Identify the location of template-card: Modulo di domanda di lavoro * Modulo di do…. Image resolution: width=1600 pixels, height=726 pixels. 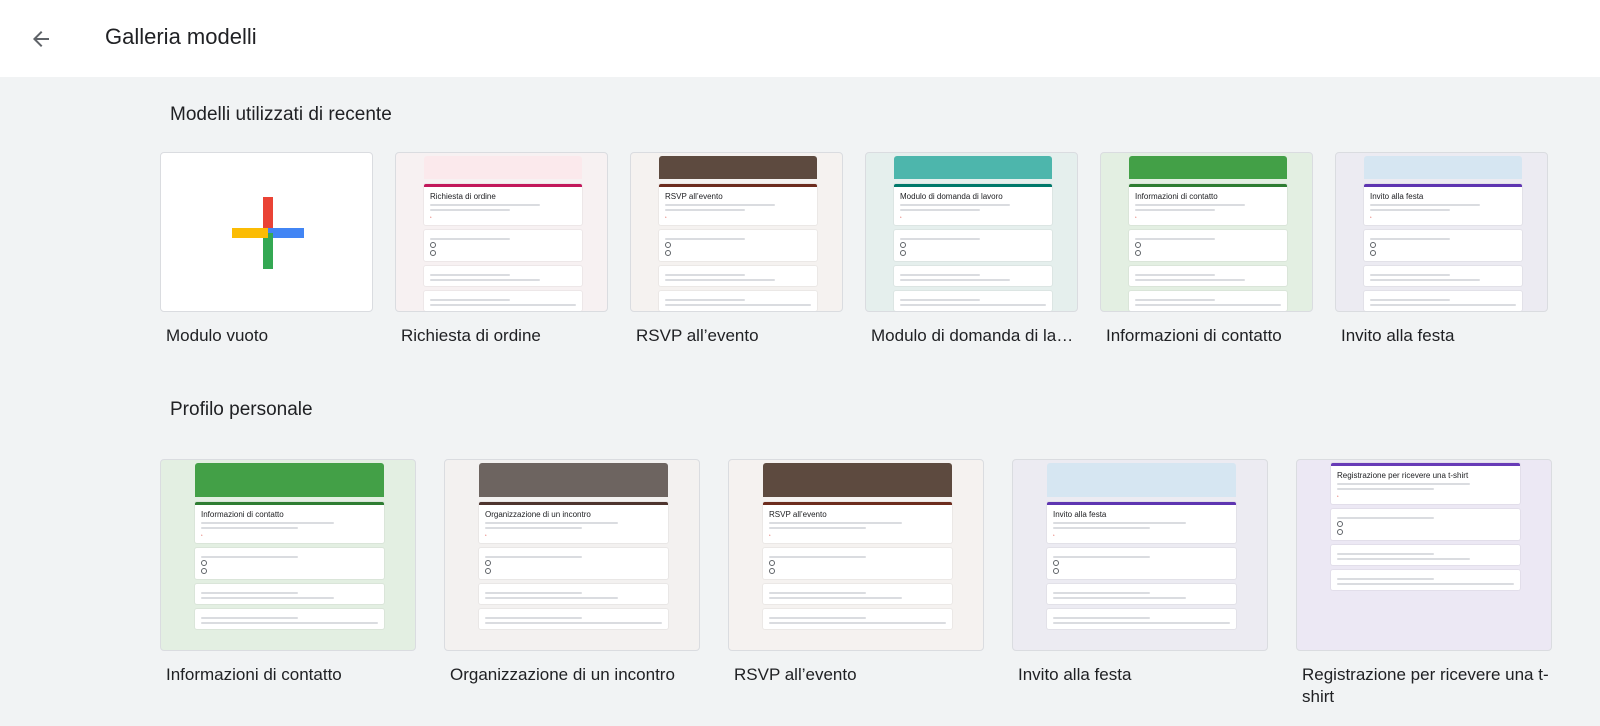
(971, 267).